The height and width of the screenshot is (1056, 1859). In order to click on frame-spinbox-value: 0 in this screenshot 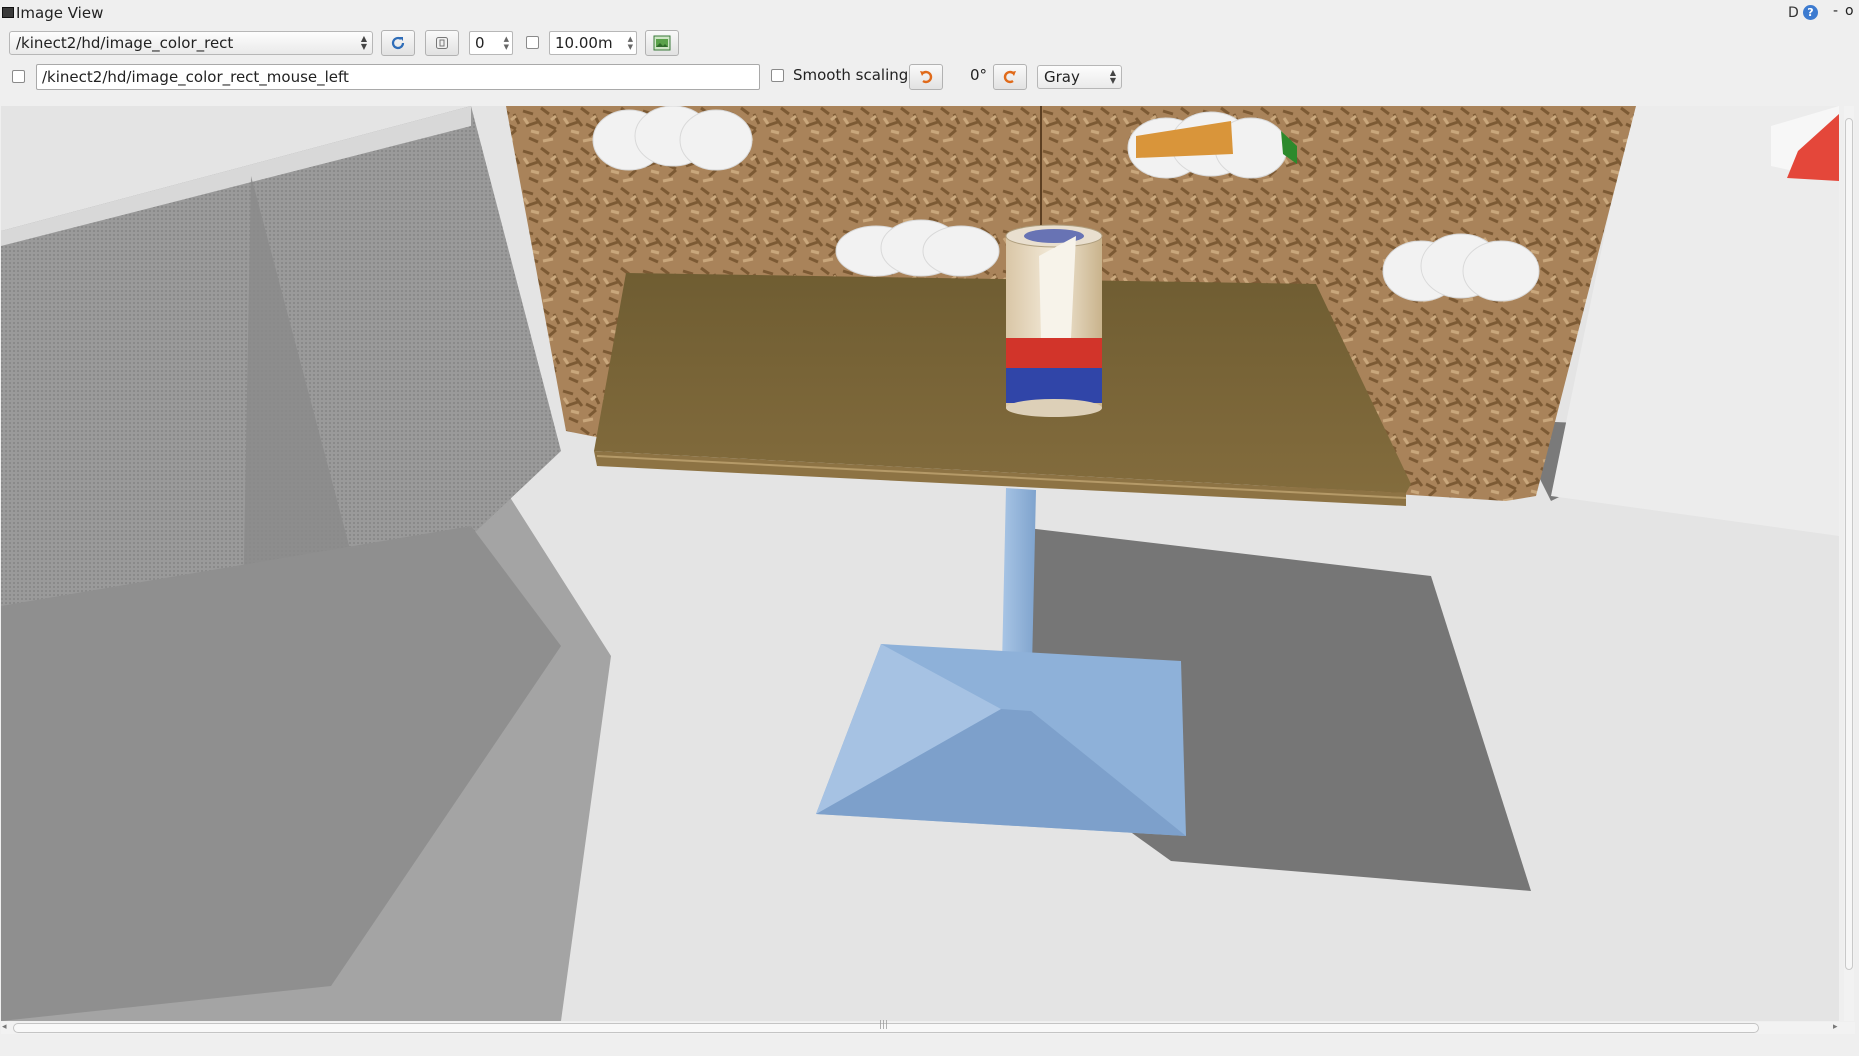, I will do `click(480, 43)`.